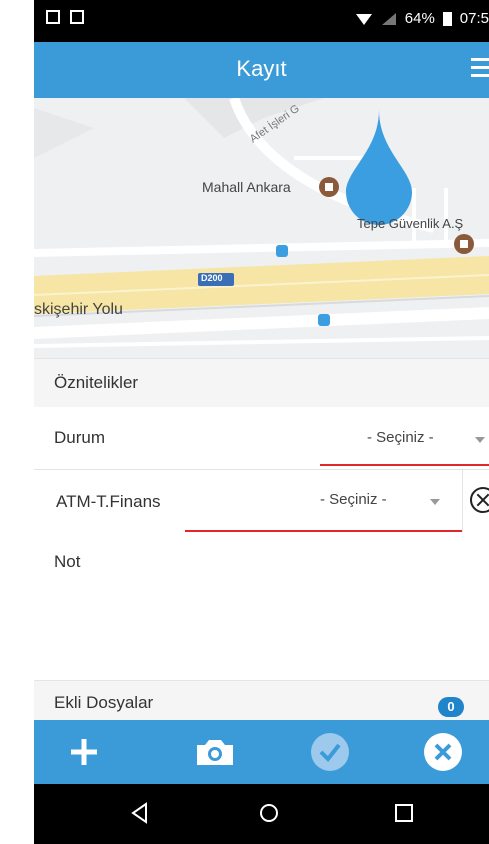 The width and height of the screenshot is (489, 844). I want to click on download-notification-icon, so click(77, 17).